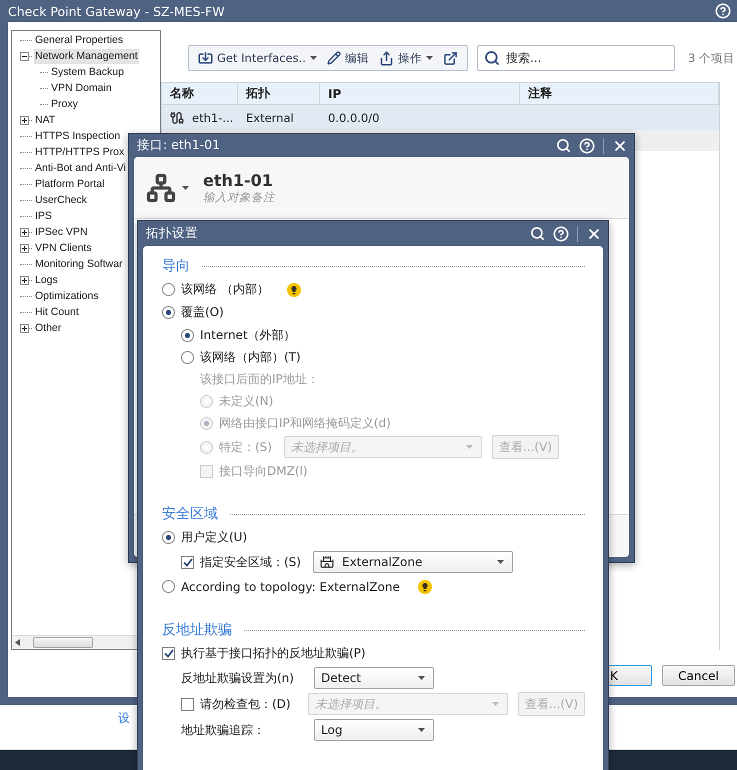  What do you see at coordinates (374, 678) in the screenshot?
I see `dropdown: Detect` at bounding box center [374, 678].